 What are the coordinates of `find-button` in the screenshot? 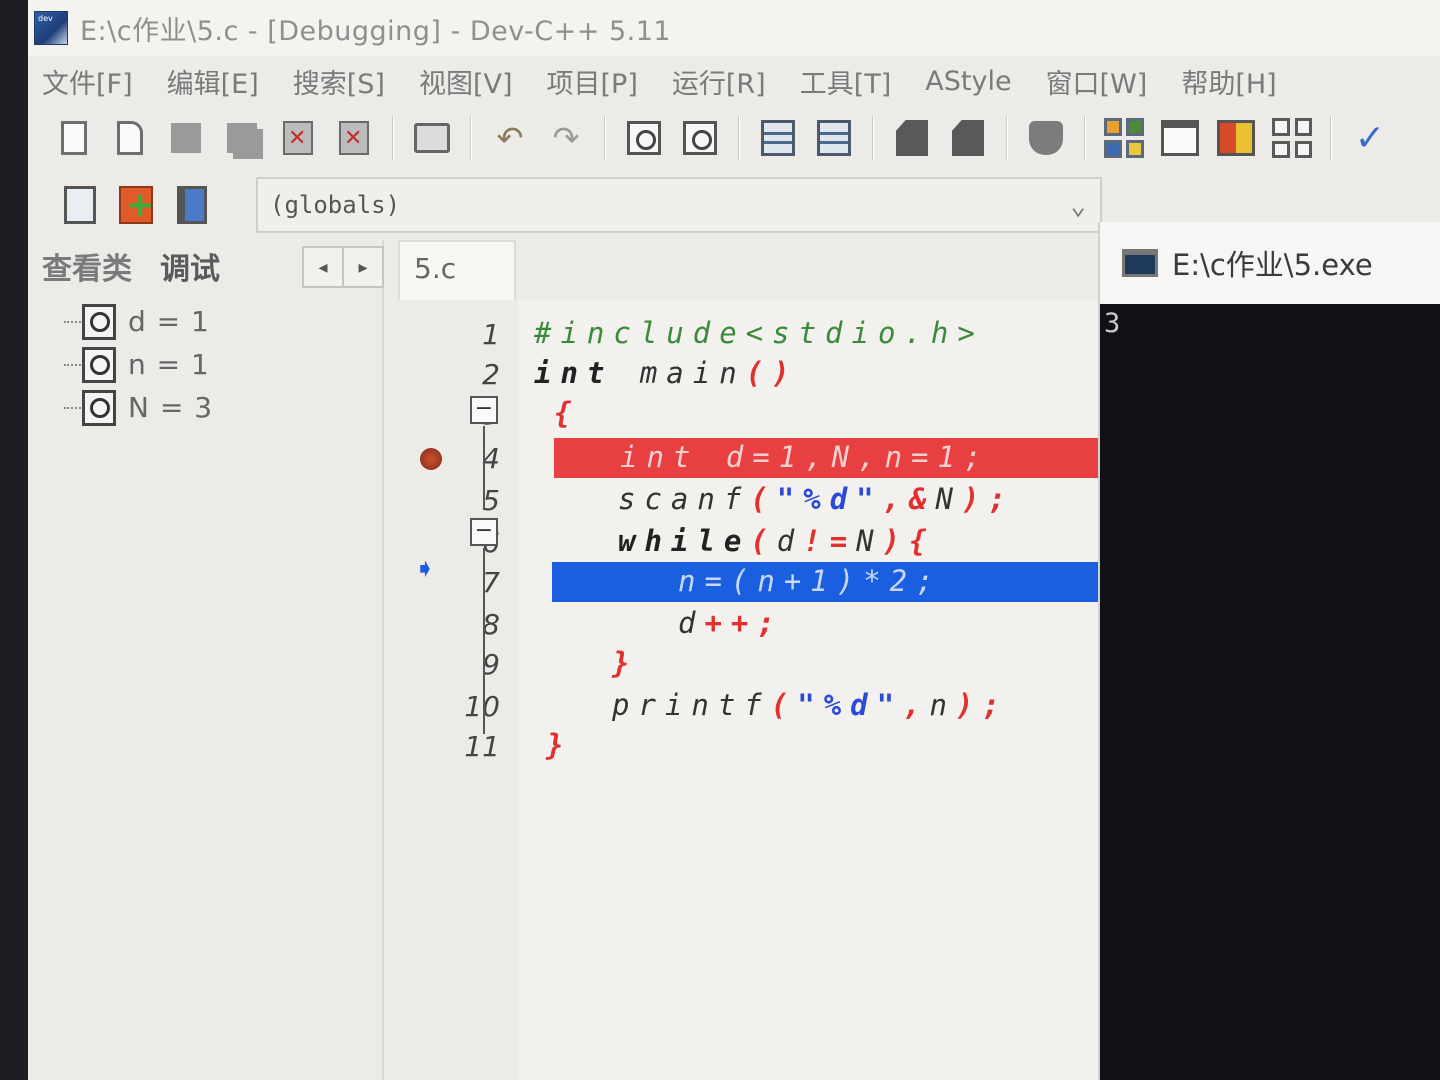 It's located at (644, 138).